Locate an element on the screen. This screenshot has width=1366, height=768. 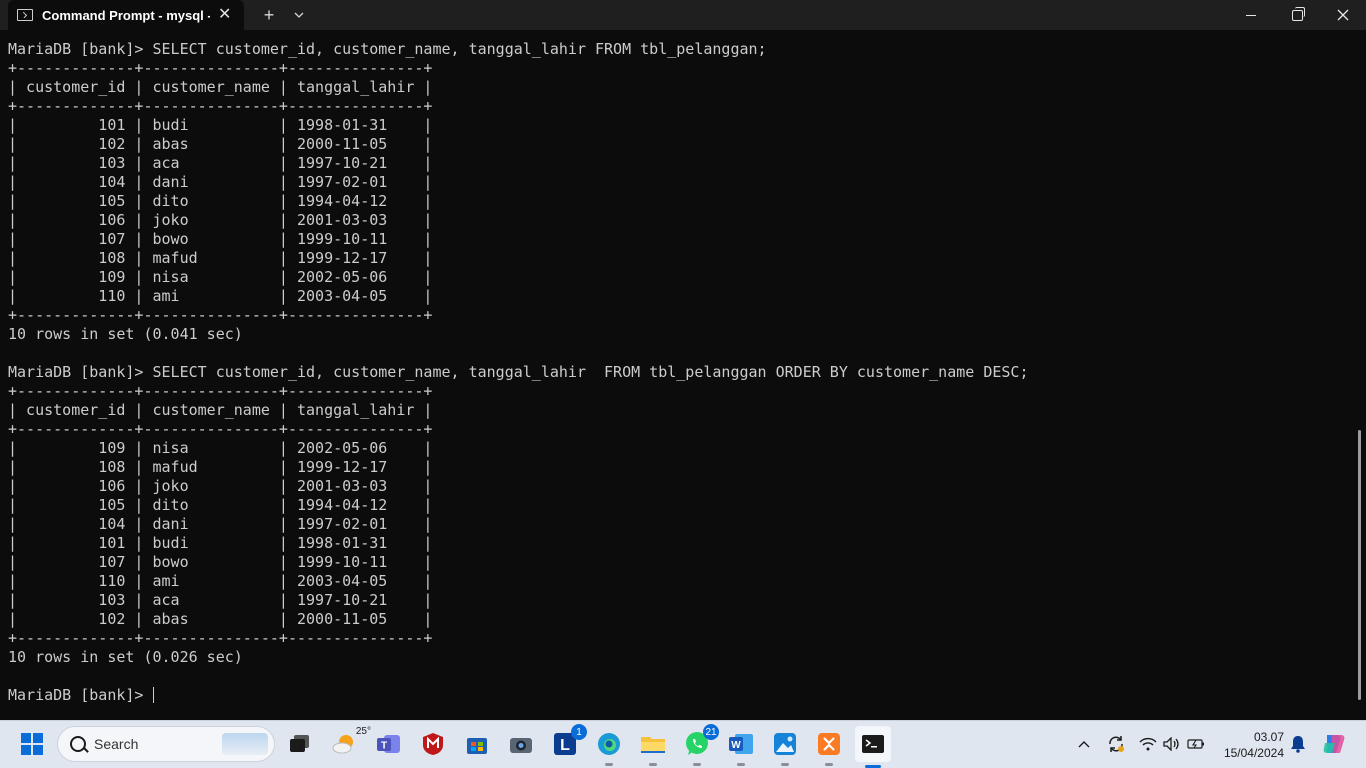
tab-title: Command Prompt - mysql -u is located at coordinates (126, 15).